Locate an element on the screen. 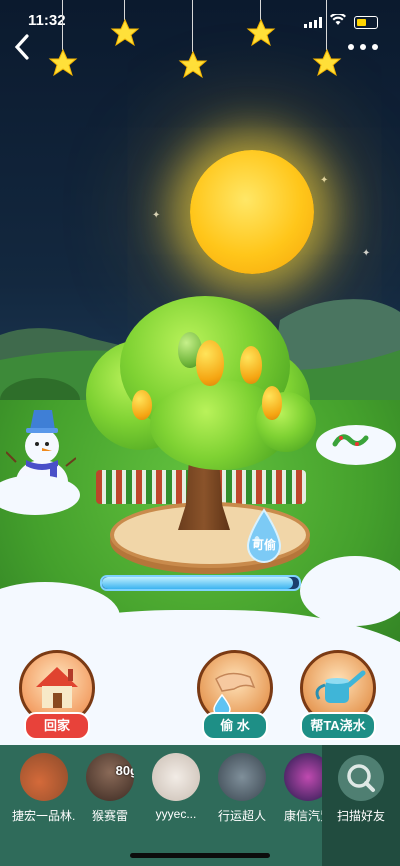 The width and height of the screenshot is (400, 866). water-for-friend-label: 帮TA浇水 is located at coordinates (338, 726).